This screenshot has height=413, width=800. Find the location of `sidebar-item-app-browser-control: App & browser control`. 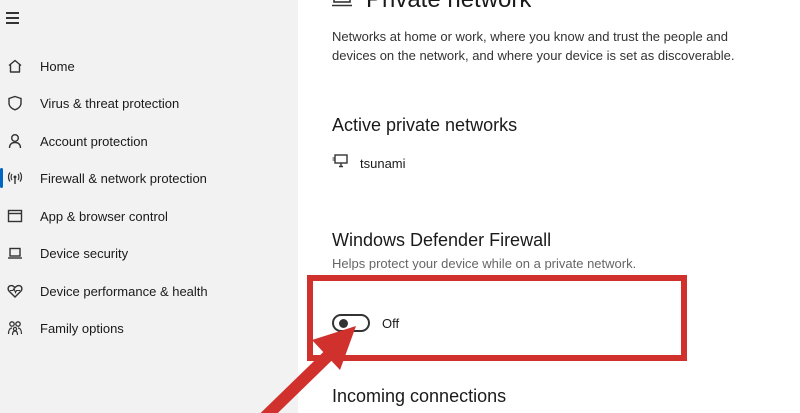

sidebar-item-app-browser-control: App & browser control is located at coordinates (149, 216).